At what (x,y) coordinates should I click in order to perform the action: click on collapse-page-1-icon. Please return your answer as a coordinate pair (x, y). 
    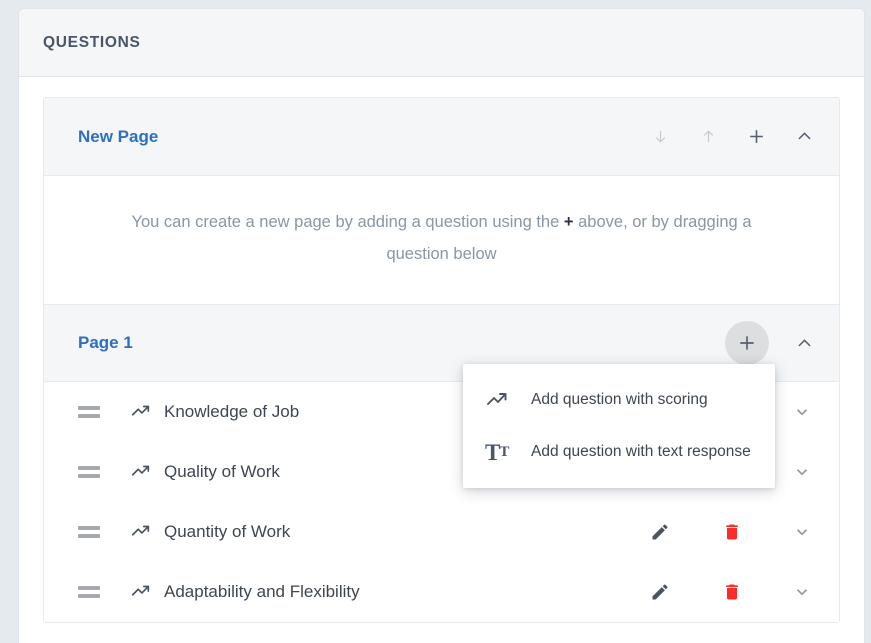
    Looking at the image, I should click on (804, 343).